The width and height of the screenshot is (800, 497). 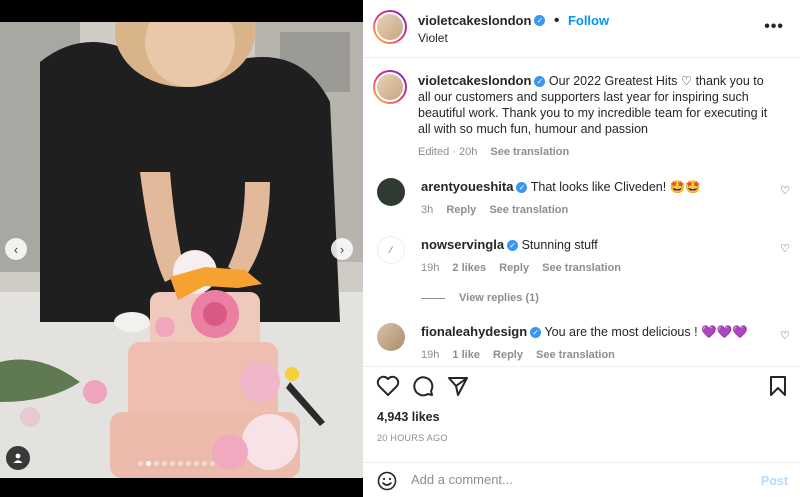 What do you see at coordinates (412, 438) in the screenshot?
I see `post-time-ago: 20 HOURS AGO` at bounding box center [412, 438].